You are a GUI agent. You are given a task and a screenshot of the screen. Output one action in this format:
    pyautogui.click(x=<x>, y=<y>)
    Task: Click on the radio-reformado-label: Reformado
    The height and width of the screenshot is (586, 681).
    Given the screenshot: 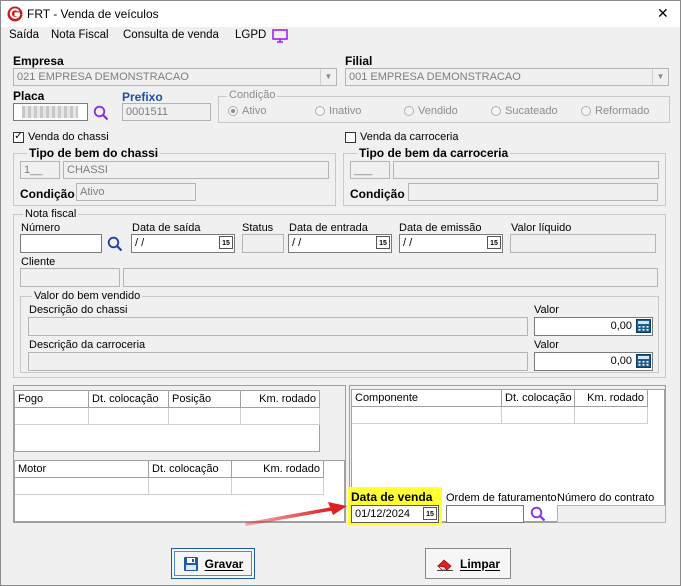 What is the action you would take?
    pyautogui.click(x=622, y=111)
    